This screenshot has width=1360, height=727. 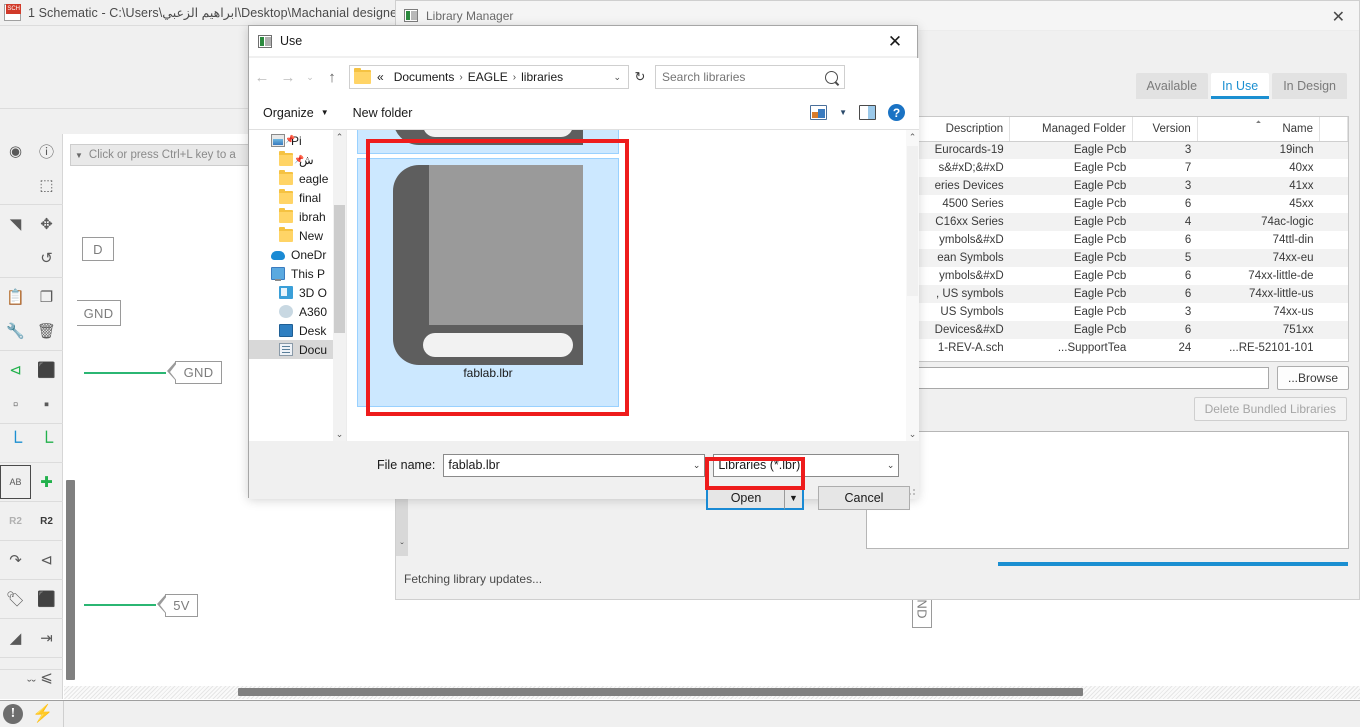 What do you see at coordinates (46, 521) in the screenshot?
I see `value-icon: R2` at bounding box center [46, 521].